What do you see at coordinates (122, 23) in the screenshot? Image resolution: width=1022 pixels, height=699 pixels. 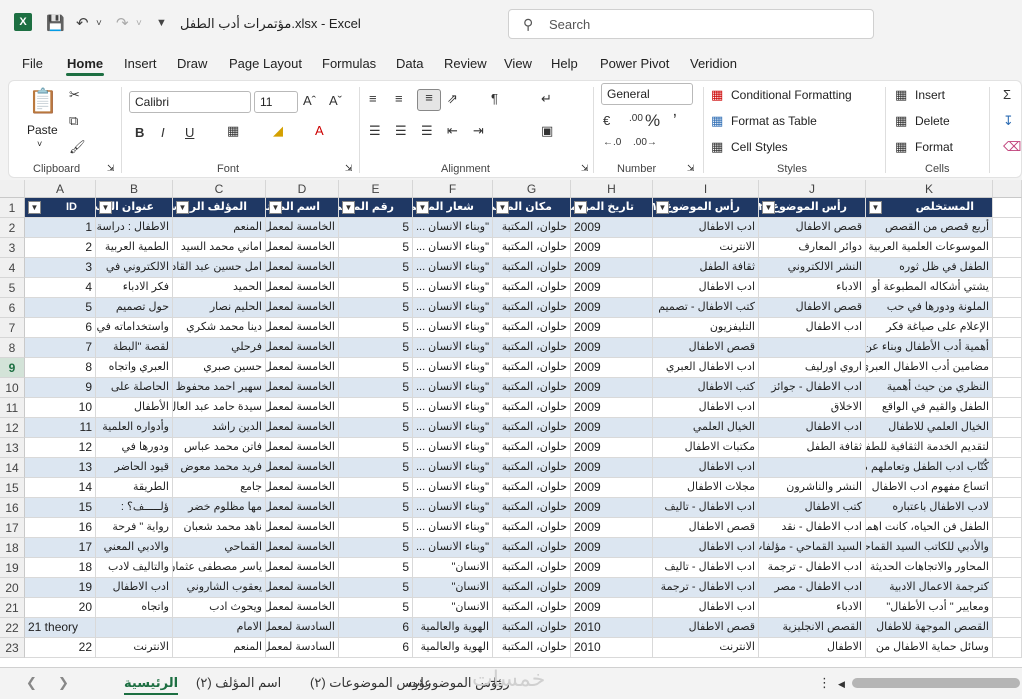 I see `redo-icon: ↷` at bounding box center [122, 23].